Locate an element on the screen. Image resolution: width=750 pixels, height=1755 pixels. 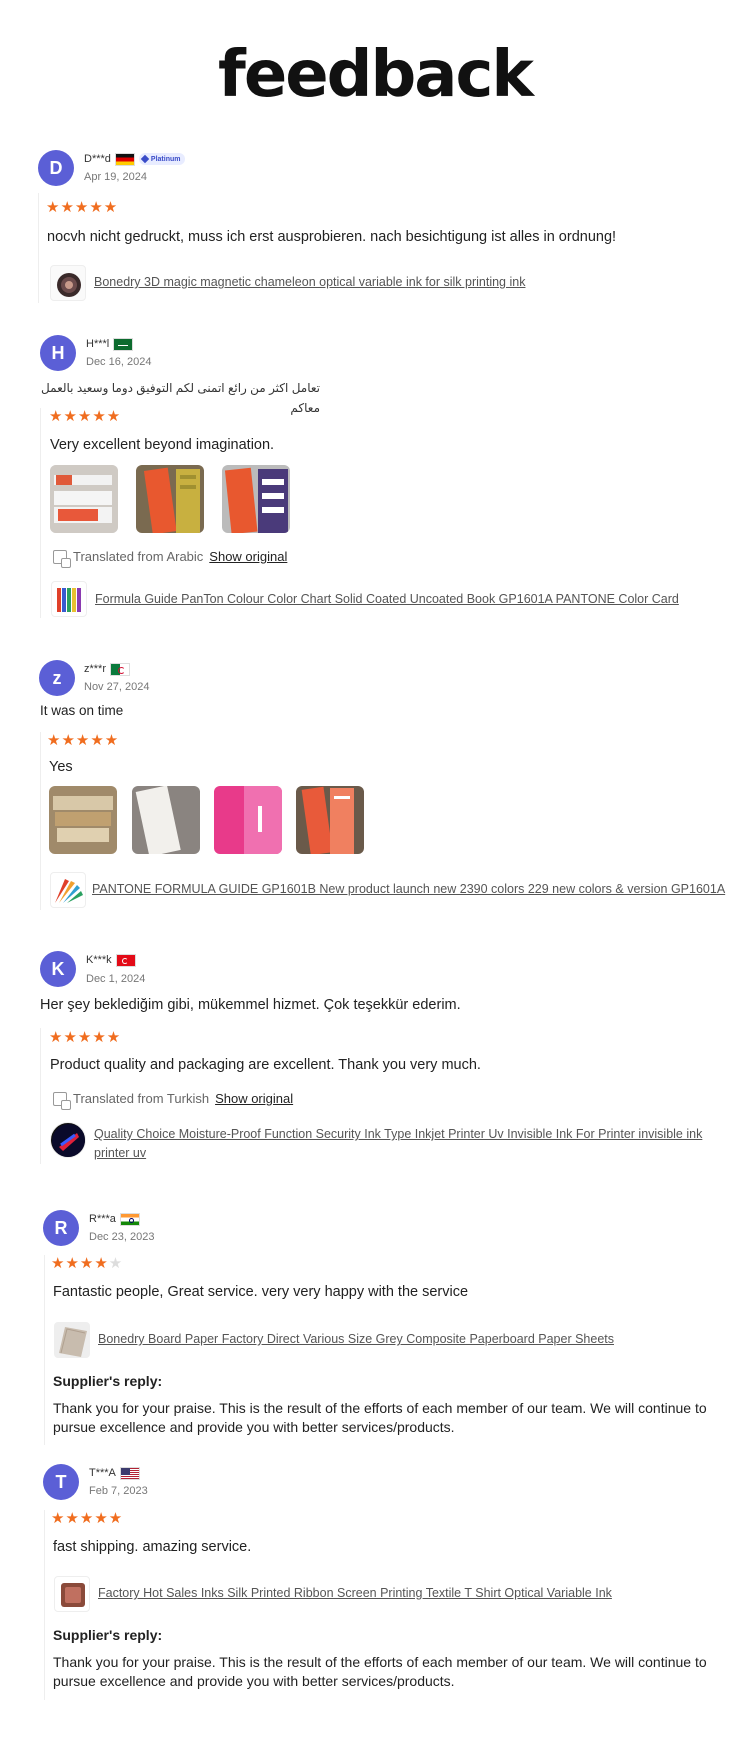
translated-from-text: Translated from Arabic is located at coordinates (138, 556).